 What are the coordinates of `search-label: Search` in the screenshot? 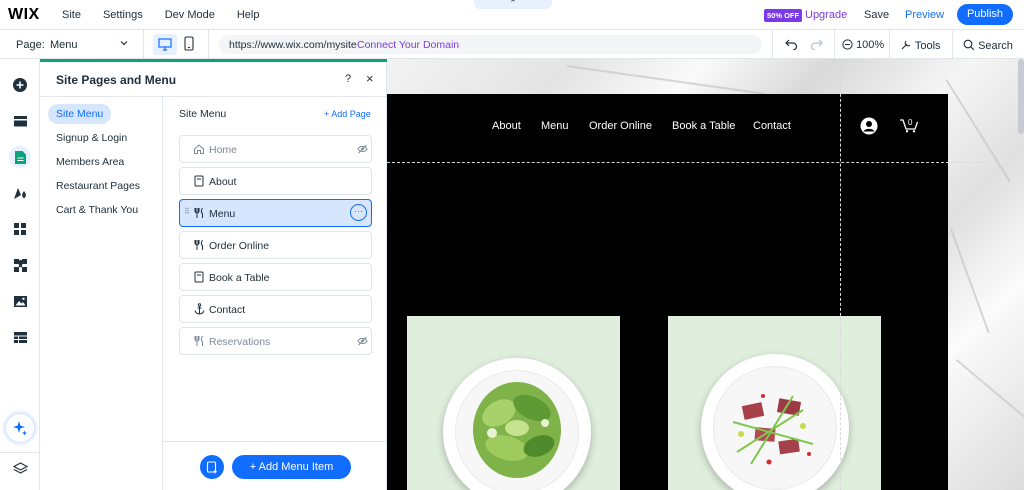 It's located at (995, 46).